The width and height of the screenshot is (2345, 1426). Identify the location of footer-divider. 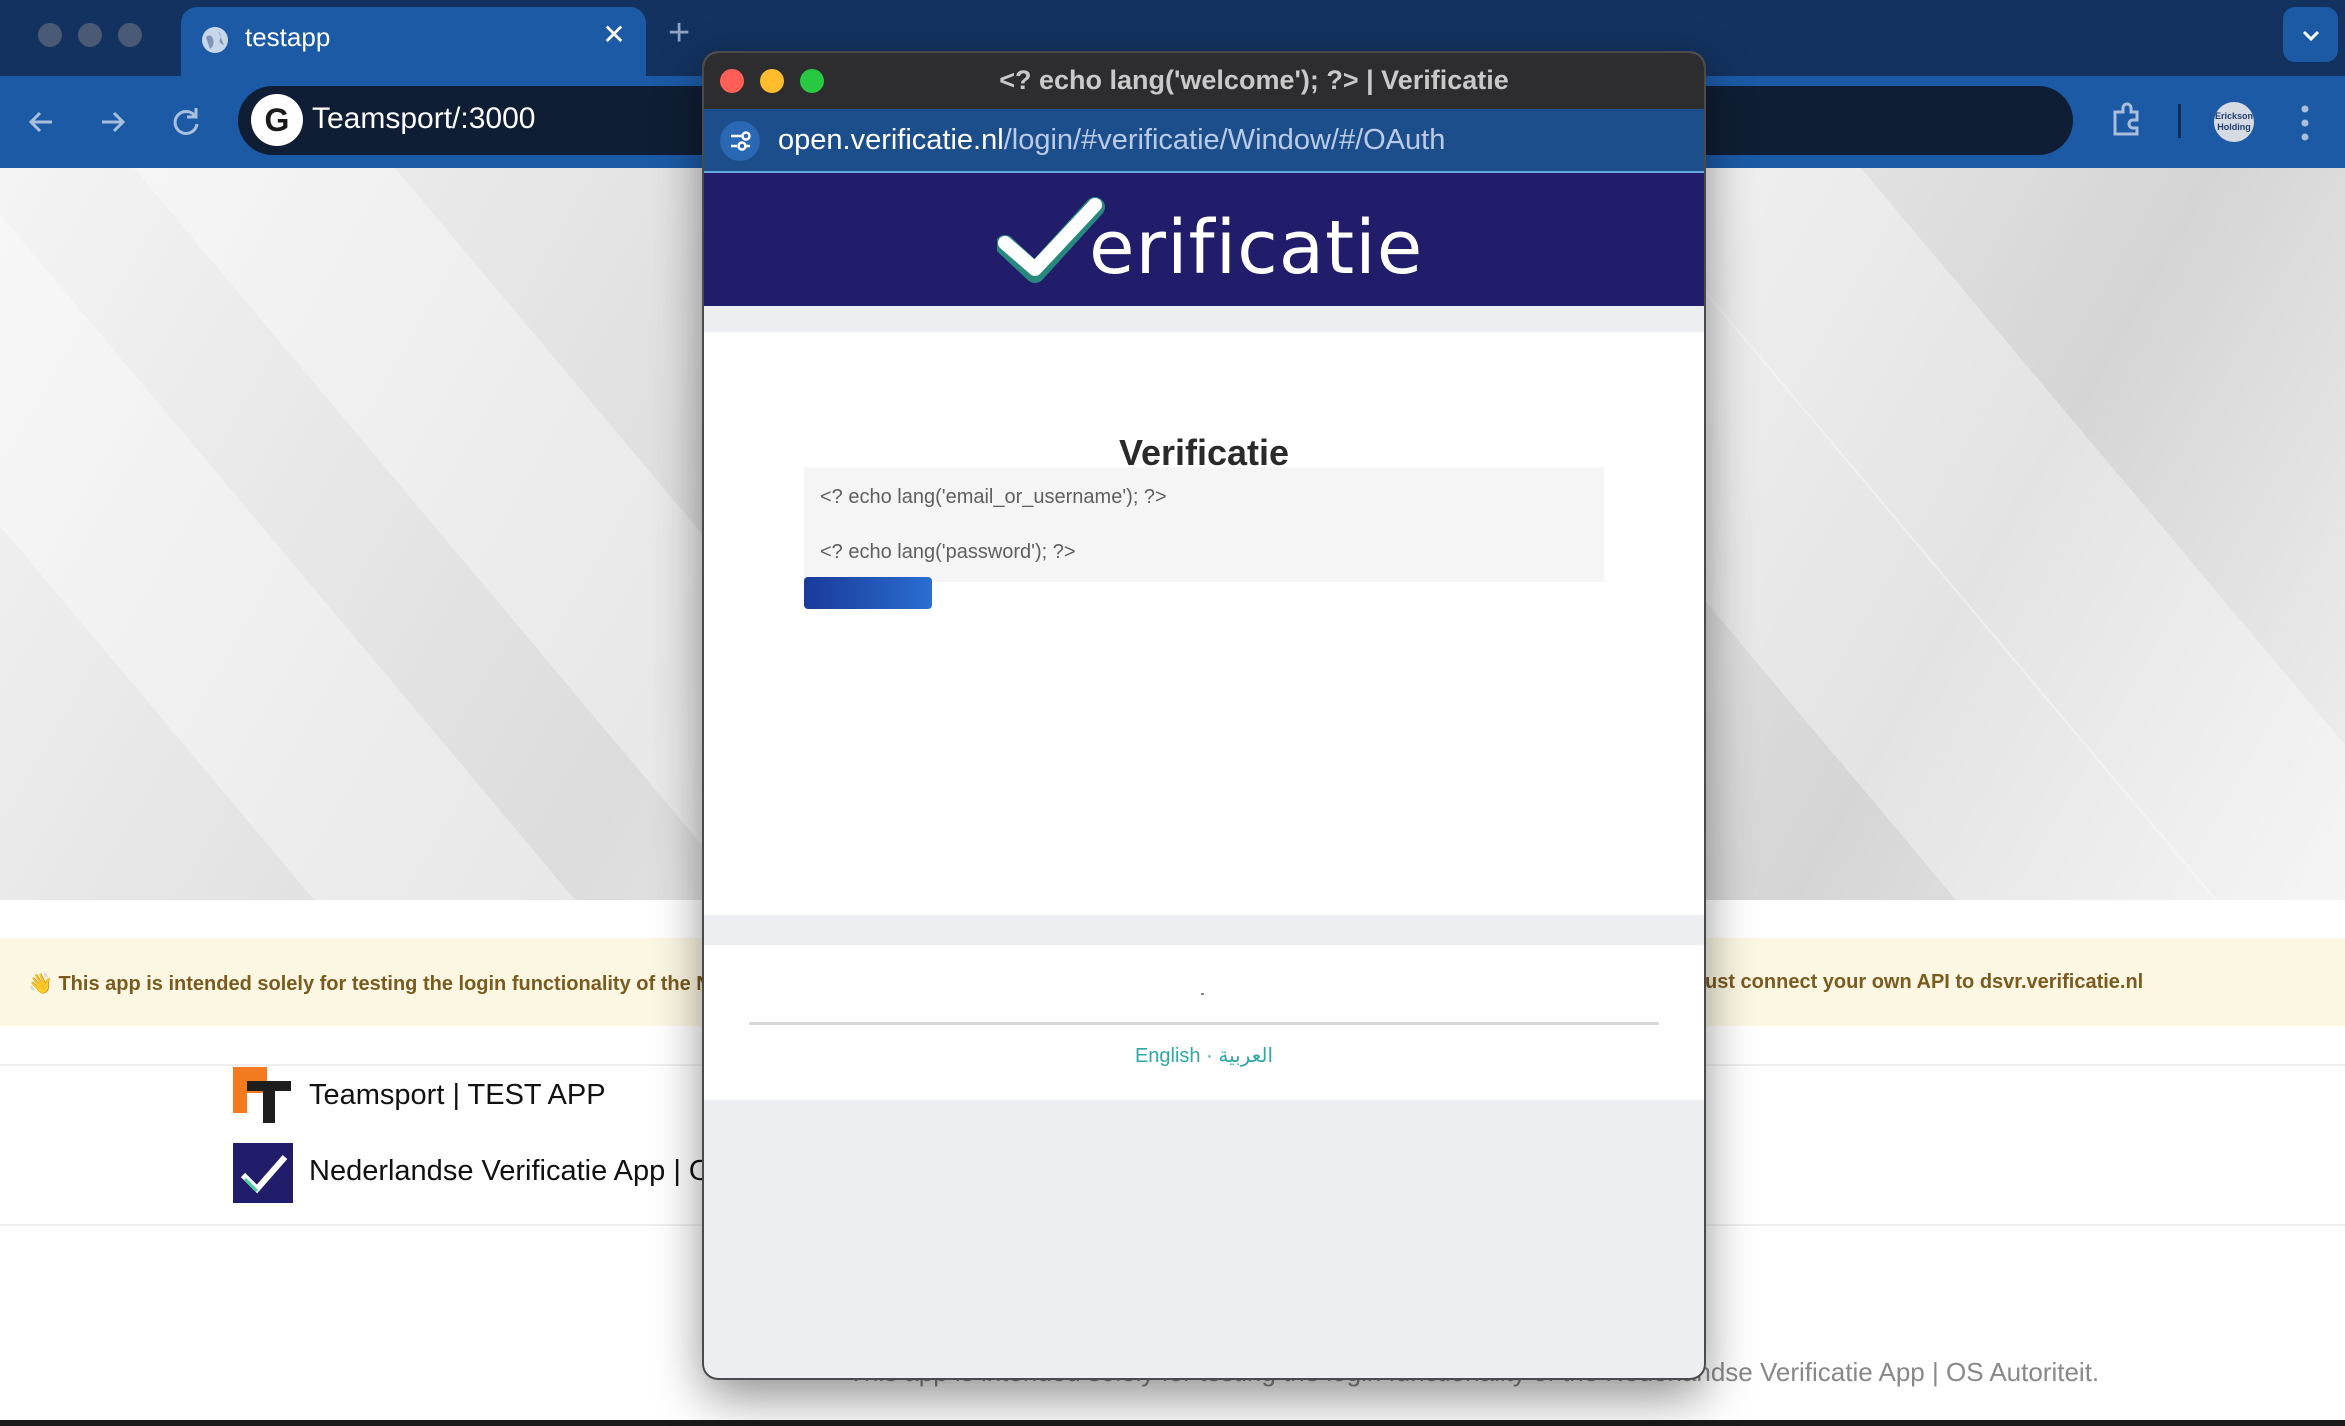
(1204, 1023).